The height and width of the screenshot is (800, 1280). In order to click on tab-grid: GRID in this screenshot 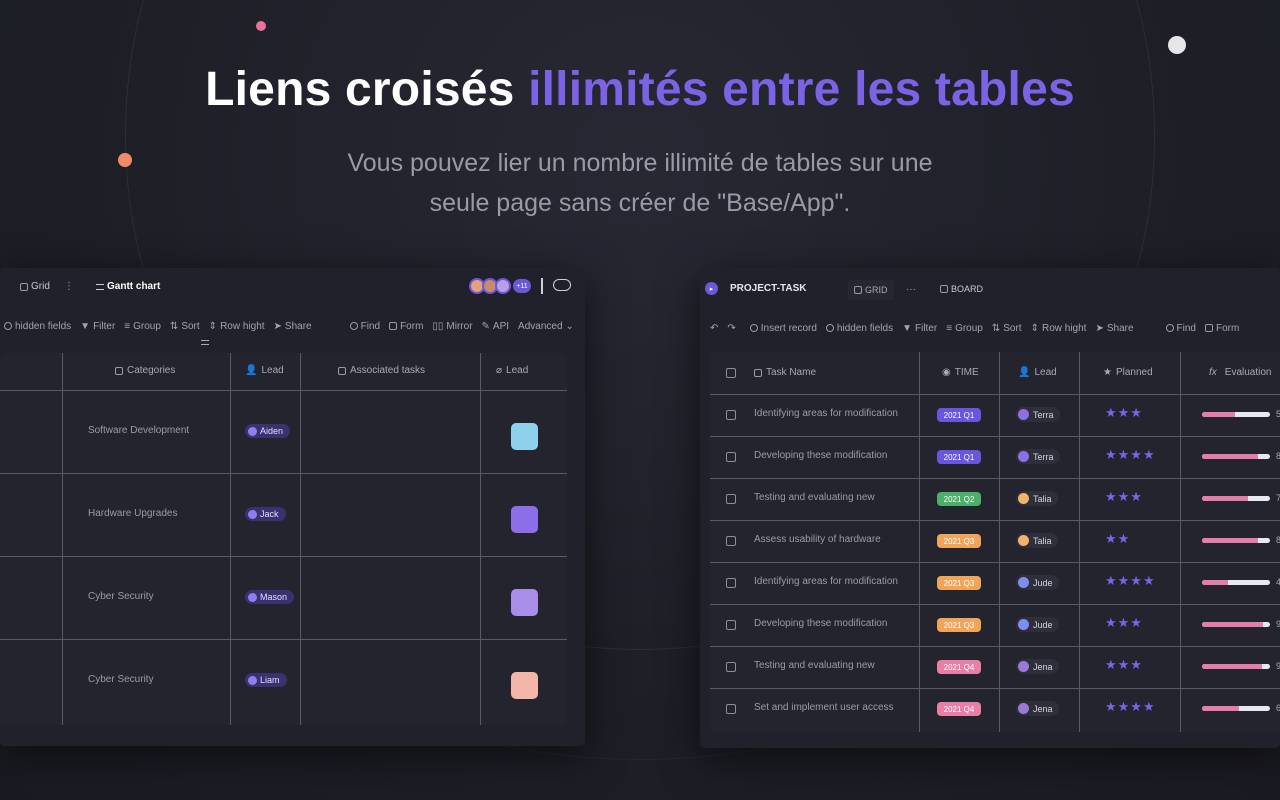, I will do `click(871, 290)`.